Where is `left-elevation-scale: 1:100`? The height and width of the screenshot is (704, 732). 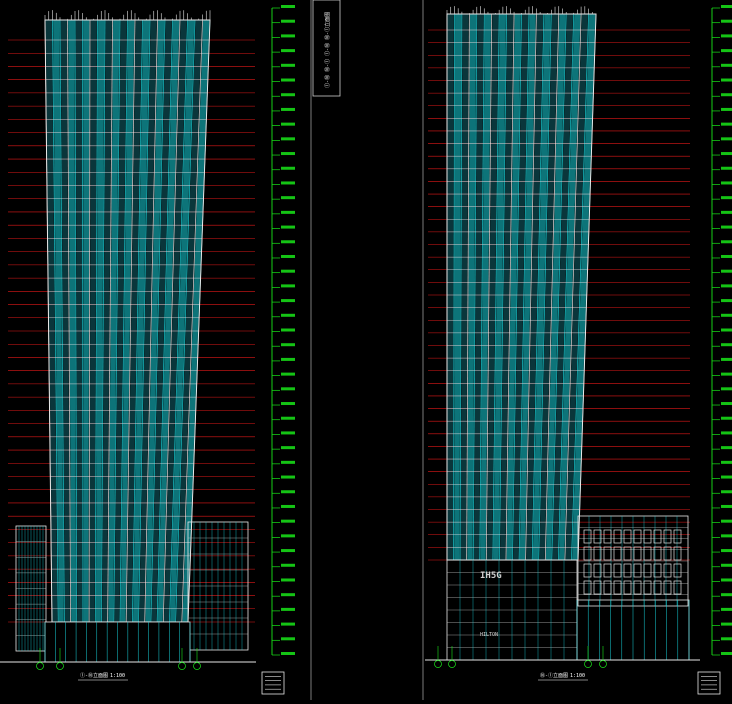 left-elevation-scale: 1:100 is located at coordinates (117, 676).